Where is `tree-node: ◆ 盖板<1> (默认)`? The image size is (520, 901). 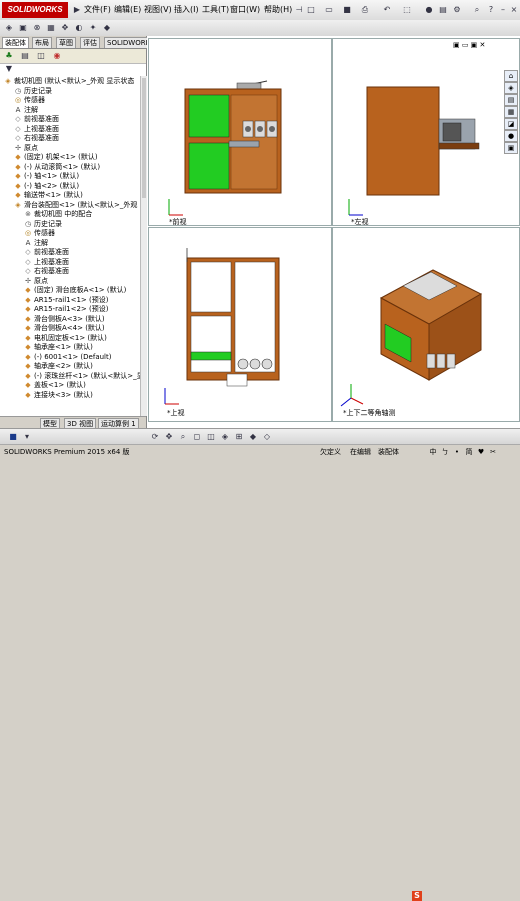 tree-node: ◆ 盖板<1> (默认) is located at coordinates (55, 385).